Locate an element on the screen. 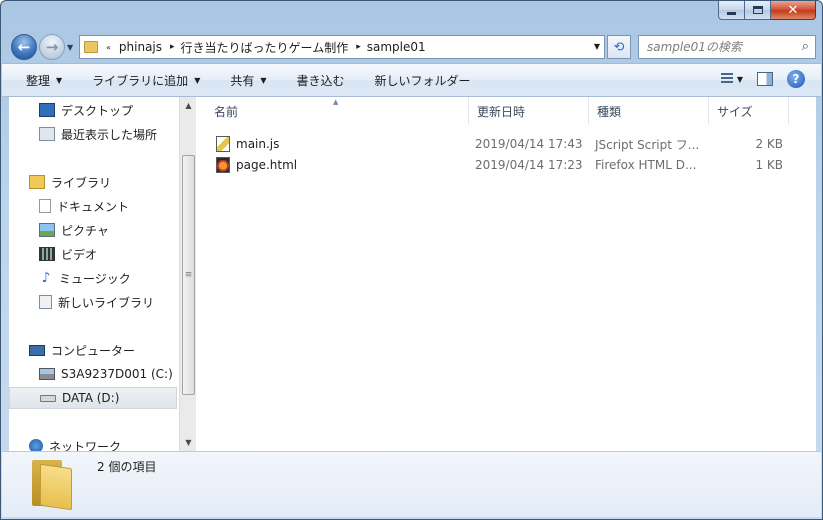 This screenshot has width=823, height=520. address-dropdown-icon: ▼ is located at coordinates (597, 46).